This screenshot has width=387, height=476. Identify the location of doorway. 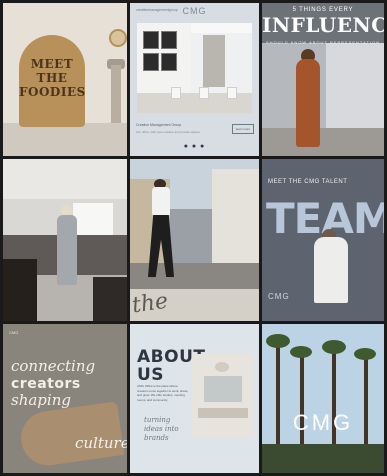
(214, 61).